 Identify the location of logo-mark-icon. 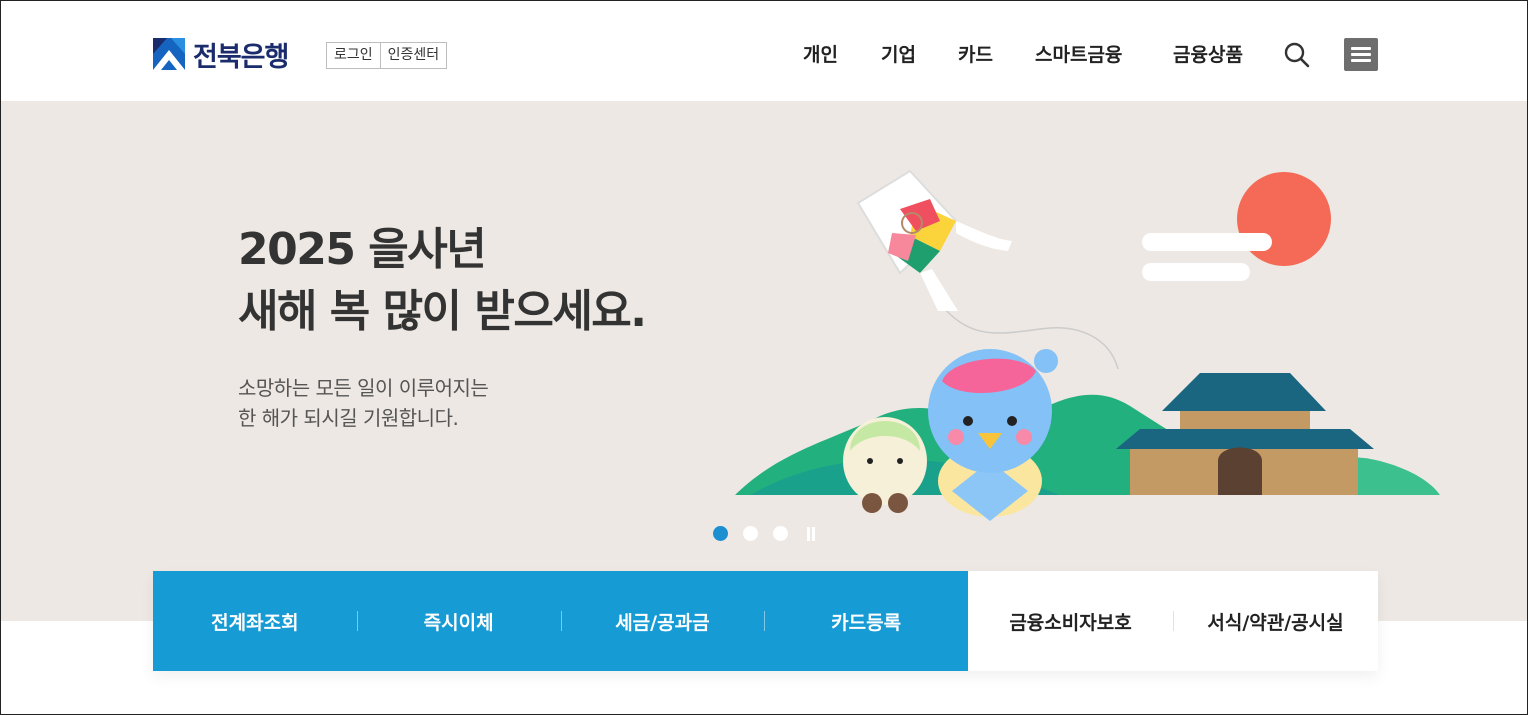
(169, 54).